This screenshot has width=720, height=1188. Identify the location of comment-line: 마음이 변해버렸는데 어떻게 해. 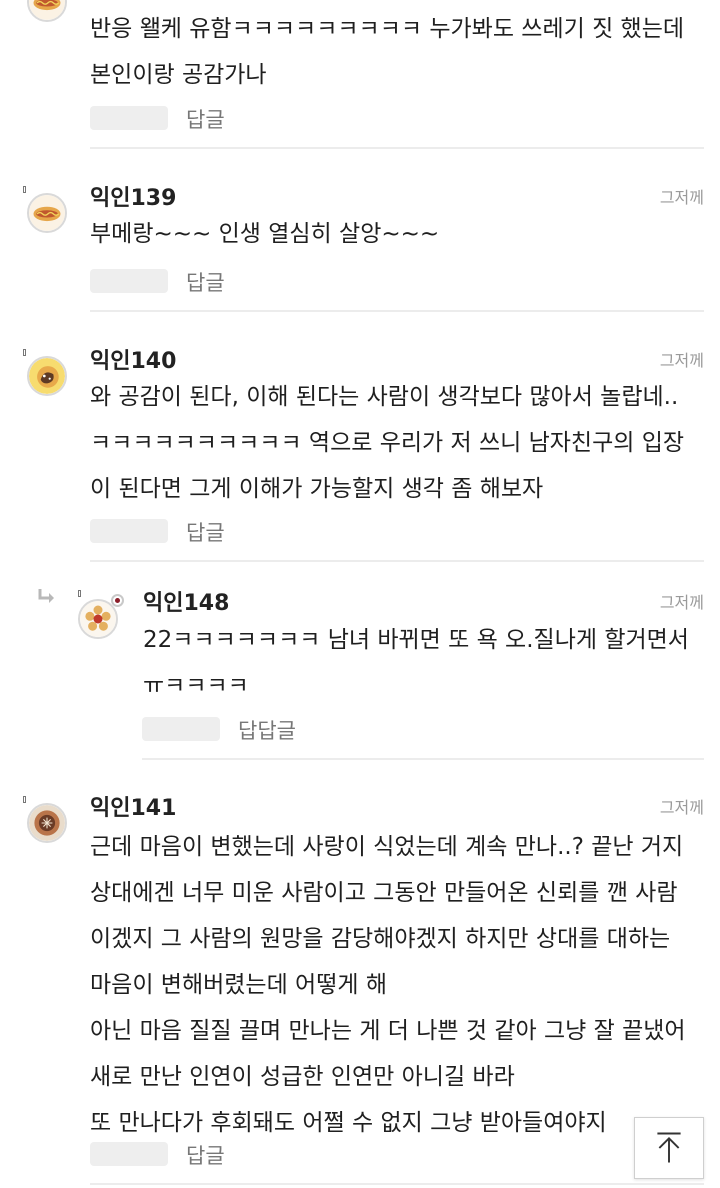
(239, 985).